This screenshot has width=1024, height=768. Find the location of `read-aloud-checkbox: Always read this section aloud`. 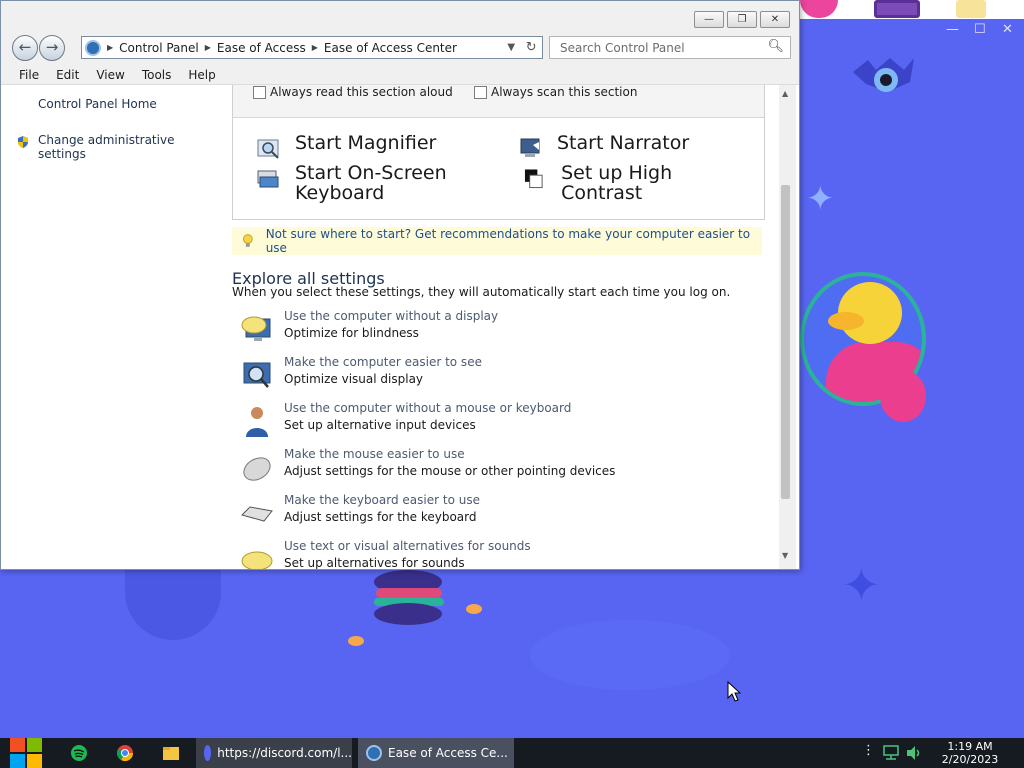

read-aloud-checkbox: Always read this section aloud is located at coordinates (353, 92).